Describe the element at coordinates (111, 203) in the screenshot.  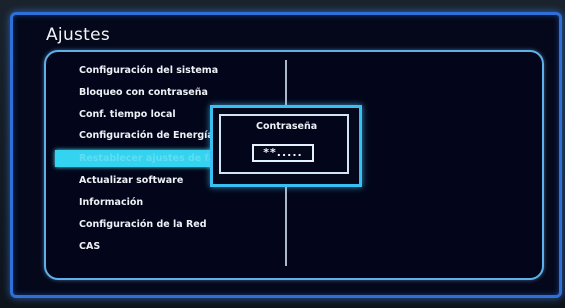
I see `menu-item-information: Información` at that location.